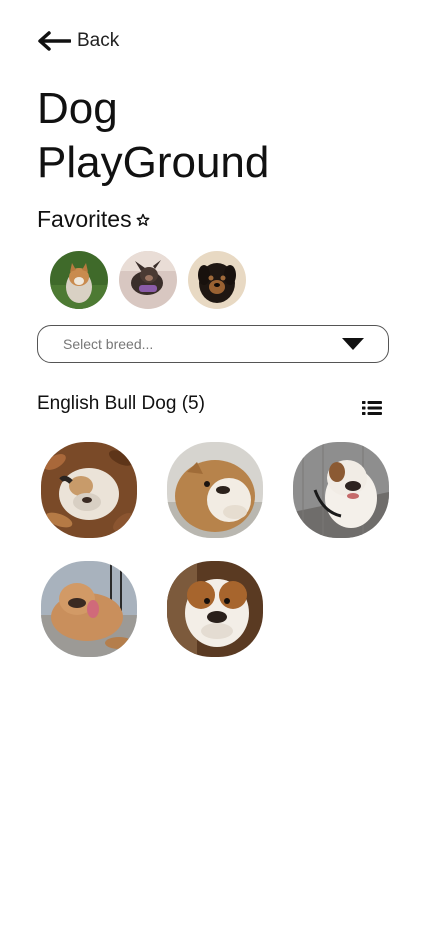 The width and height of the screenshot is (428, 926). What do you see at coordinates (98, 40) in the screenshot?
I see `back-label: Back` at bounding box center [98, 40].